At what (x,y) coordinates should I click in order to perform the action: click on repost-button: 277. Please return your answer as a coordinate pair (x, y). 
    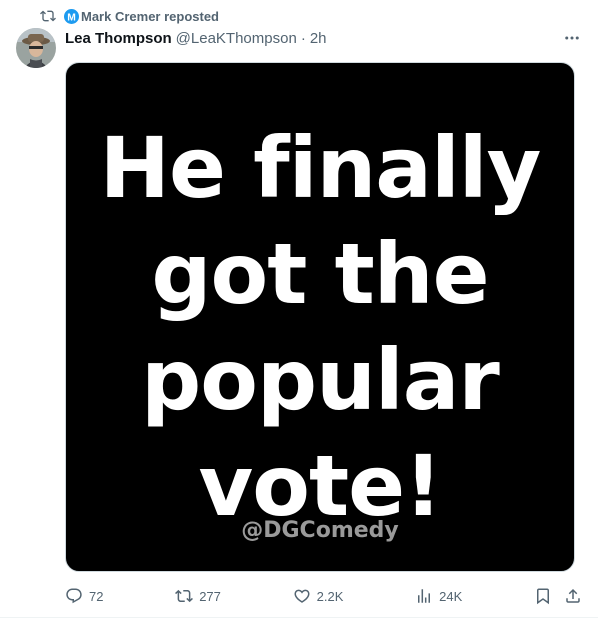
    Looking at the image, I should click on (198, 596).